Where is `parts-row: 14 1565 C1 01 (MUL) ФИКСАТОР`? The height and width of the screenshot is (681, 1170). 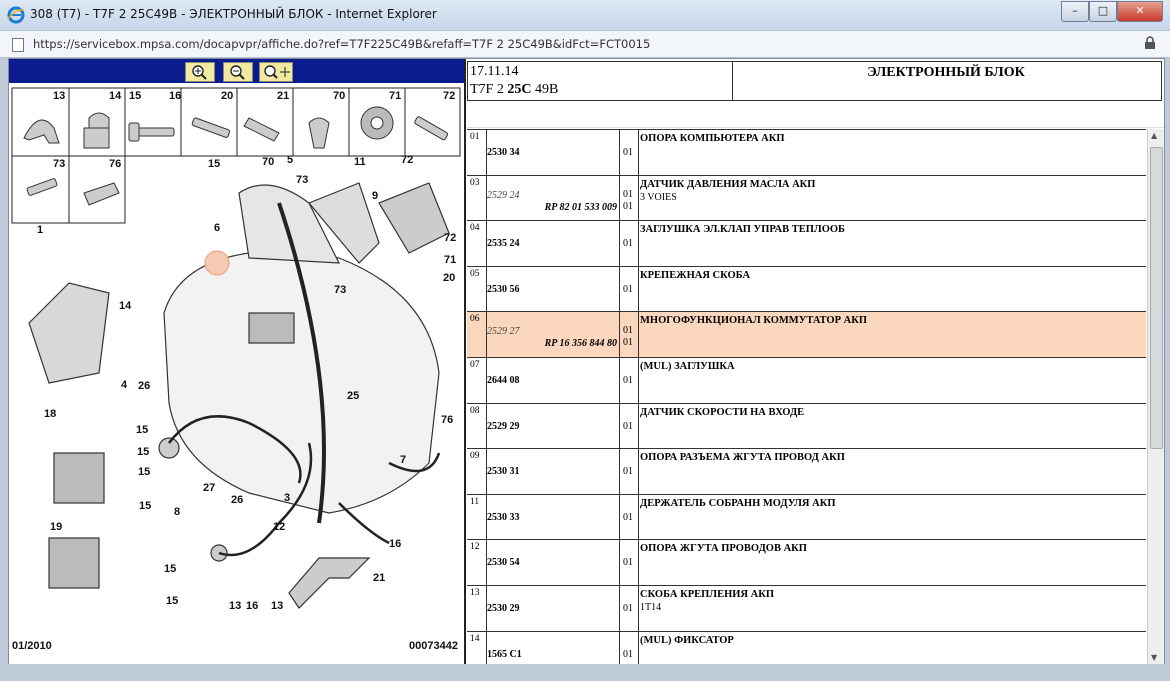
parts-row: 14 1565 C1 01 (MUL) ФИКСАТОР is located at coordinates (806, 647).